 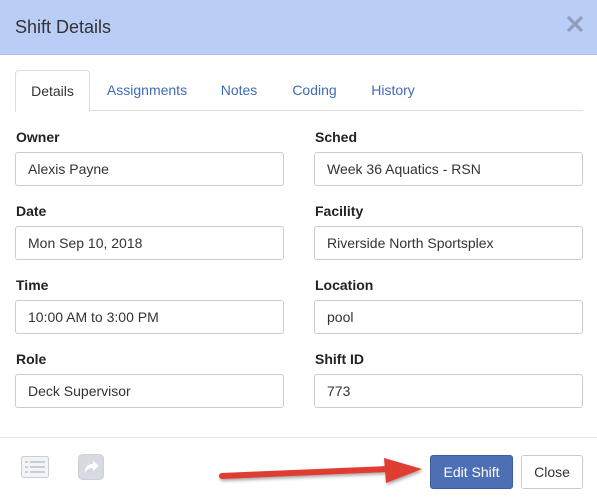 What do you see at coordinates (239, 90) in the screenshot?
I see `tab-notes: Notes` at bounding box center [239, 90].